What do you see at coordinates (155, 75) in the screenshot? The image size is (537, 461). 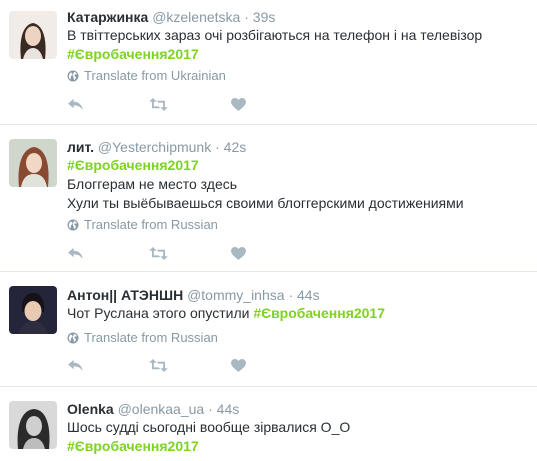 I see `translate-label: Translate from Ukrainian` at bounding box center [155, 75].